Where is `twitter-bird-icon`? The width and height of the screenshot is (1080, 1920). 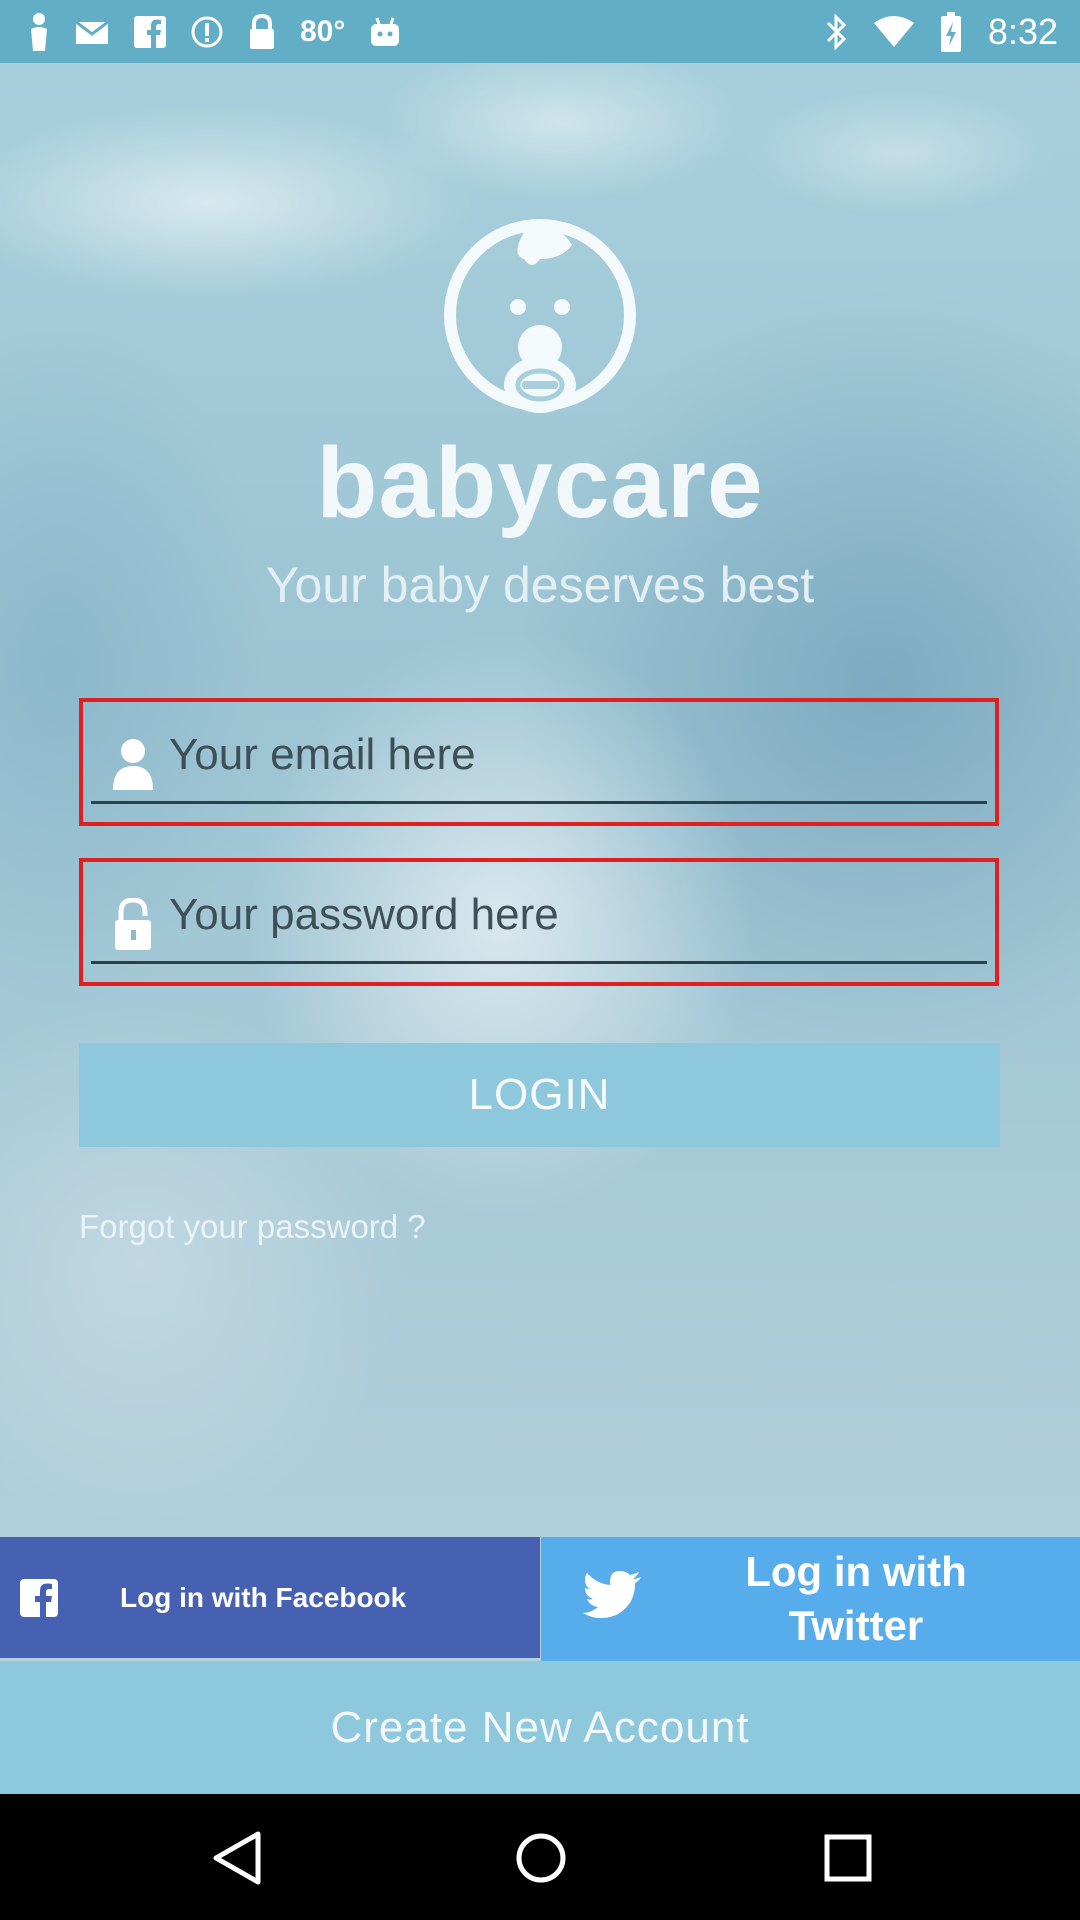 twitter-bird-icon is located at coordinates (612, 1594).